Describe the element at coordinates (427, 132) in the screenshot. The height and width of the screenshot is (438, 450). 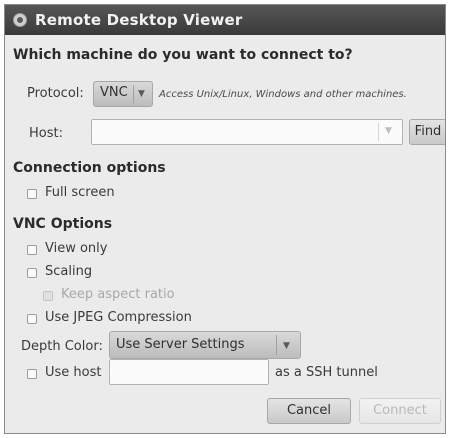
I see `find-button: Find` at that location.